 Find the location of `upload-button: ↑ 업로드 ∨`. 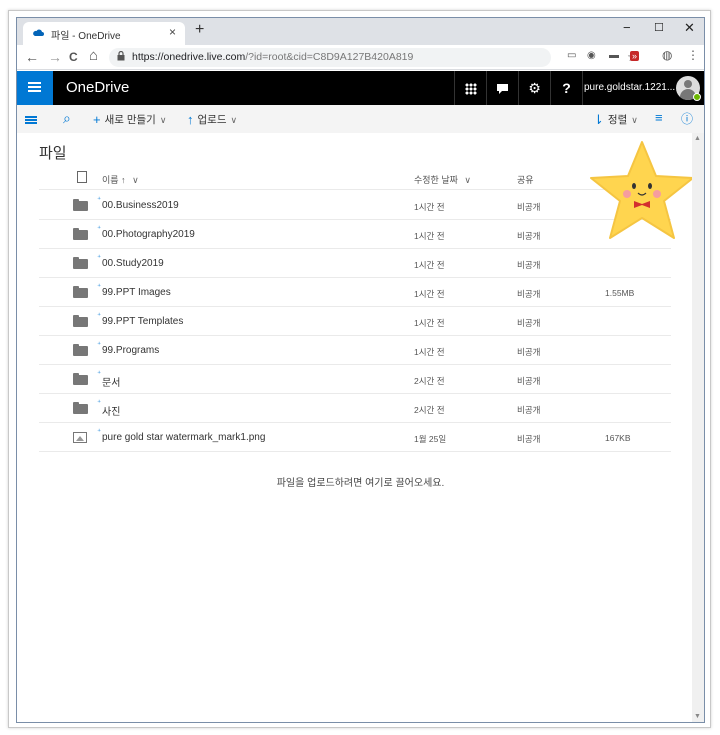

upload-button: ↑ 업로드 ∨ is located at coordinates (212, 119).